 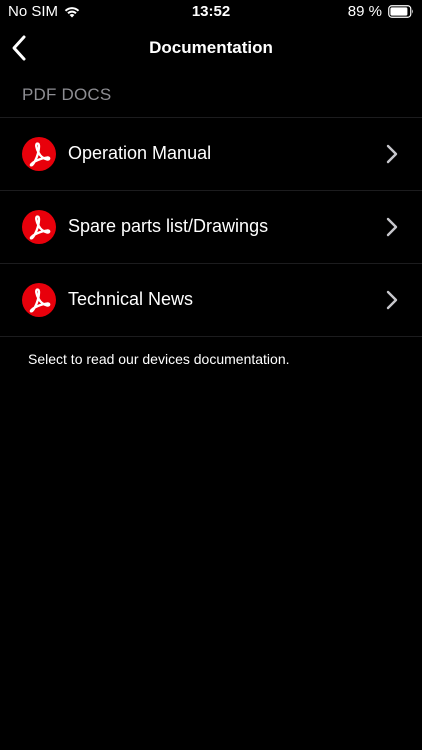 What do you see at coordinates (211, 300) in the screenshot?
I see `list-item-technical-news: Technical News` at bounding box center [211, 300].